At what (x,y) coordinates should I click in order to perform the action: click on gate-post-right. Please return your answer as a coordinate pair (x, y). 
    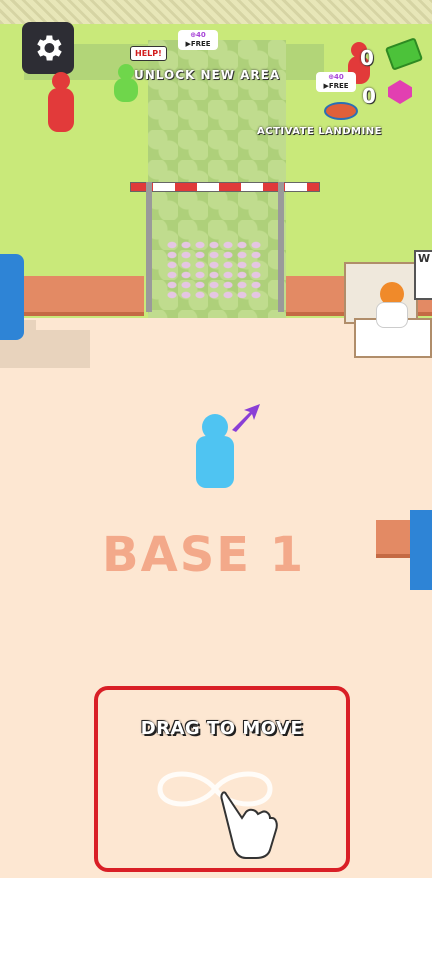
    Looking at the image, I should click on (281, 247).